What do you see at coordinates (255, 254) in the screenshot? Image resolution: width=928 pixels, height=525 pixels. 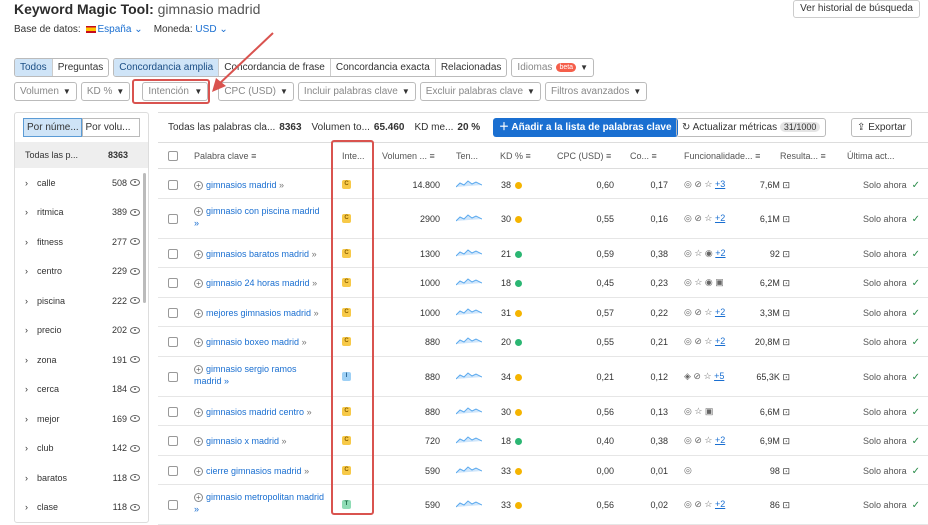 I see `keyword-link: + gimnasios baratos madrid »` at bounding box center [255, 254].